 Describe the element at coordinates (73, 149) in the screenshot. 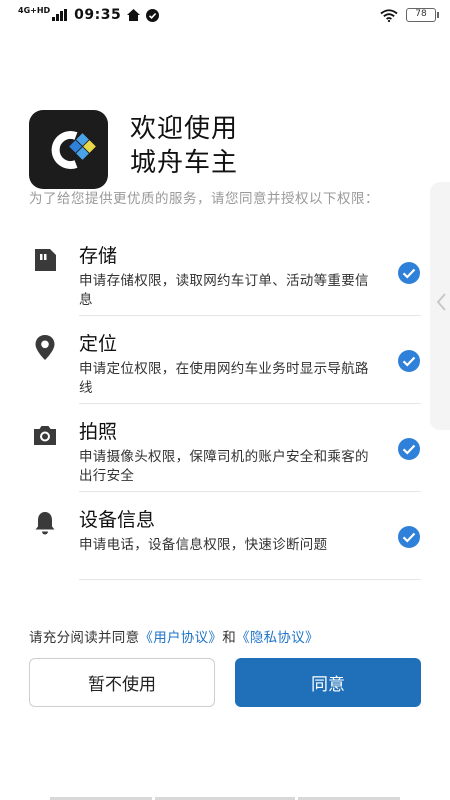

I see `app-logo-mark` at that location.